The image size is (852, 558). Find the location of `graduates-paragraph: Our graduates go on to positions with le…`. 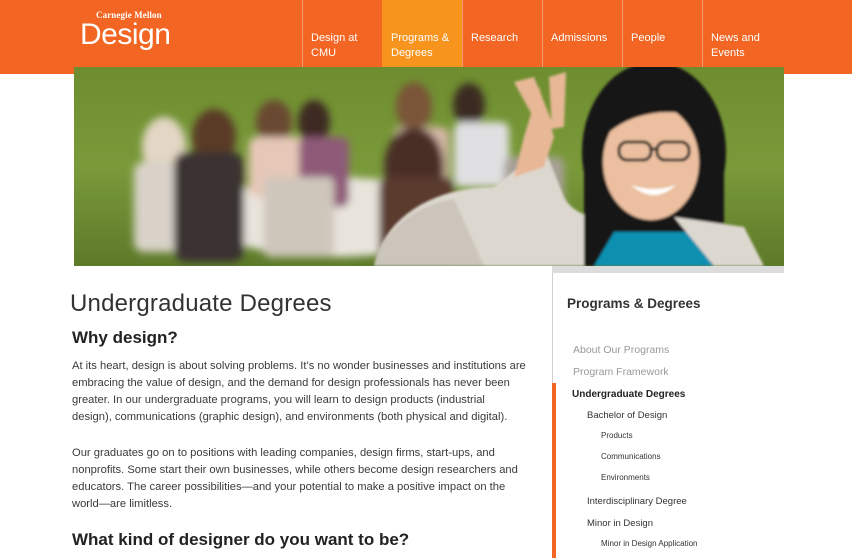

graduates-paragraph: Our graduates go on to positions with le… is located at coordinates (295, 478).